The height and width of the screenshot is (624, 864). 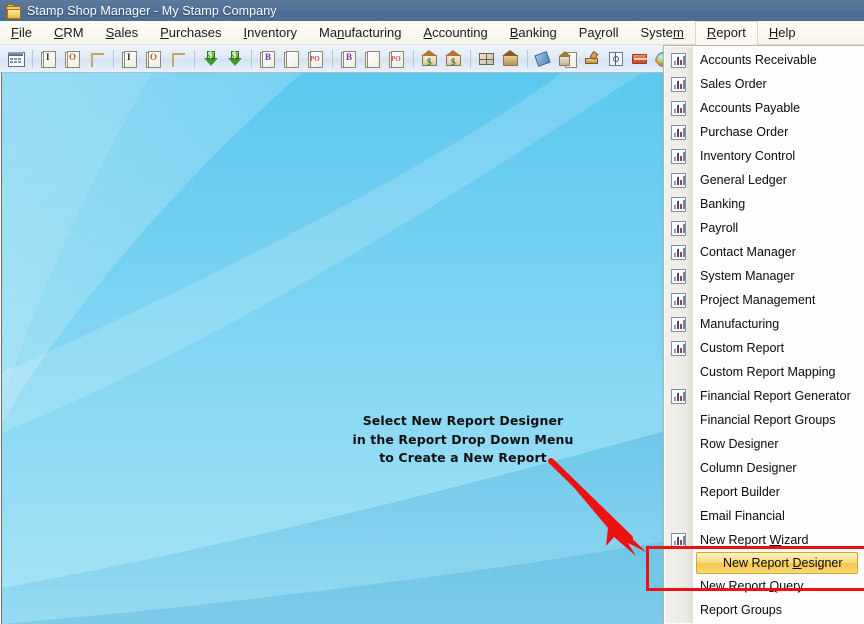 What do you see at coordinates (764, 156) in the screenshot?
I see `menu-item-inventory-control: Inventory Control` at bounding box center [764, 156].